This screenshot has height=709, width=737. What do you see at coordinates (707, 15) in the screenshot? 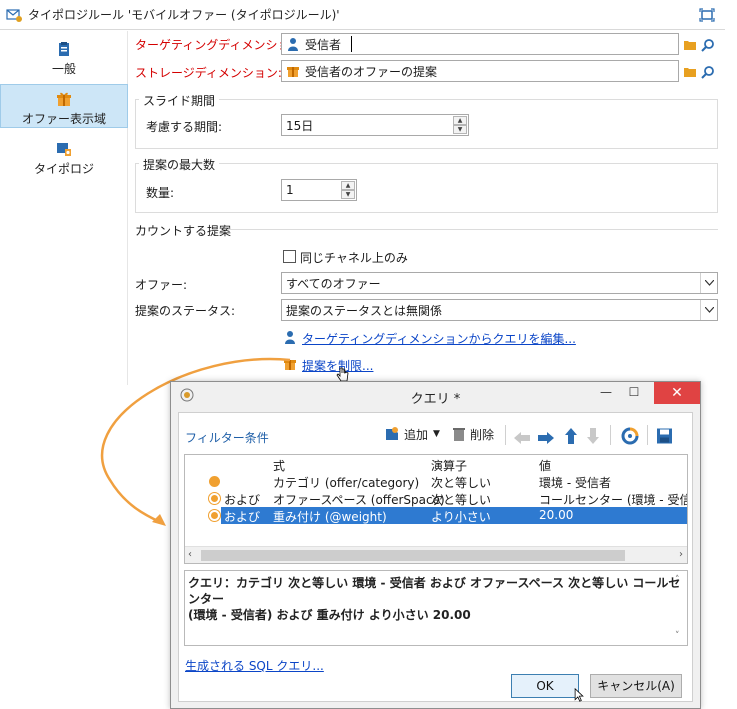
I see `maximize-icon` at bounding box center [707, 15].